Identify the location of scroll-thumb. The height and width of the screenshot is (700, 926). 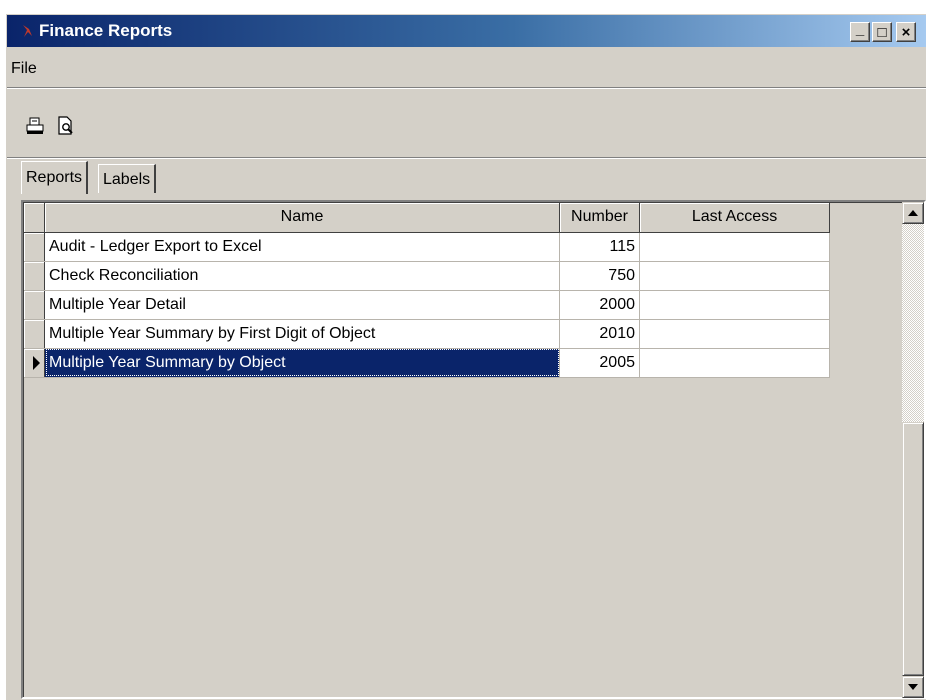
(913, 549).